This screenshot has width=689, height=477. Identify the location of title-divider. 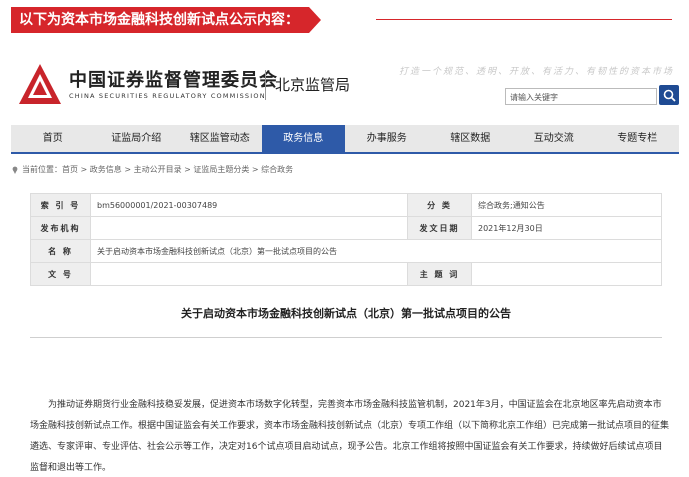
(346, 337).